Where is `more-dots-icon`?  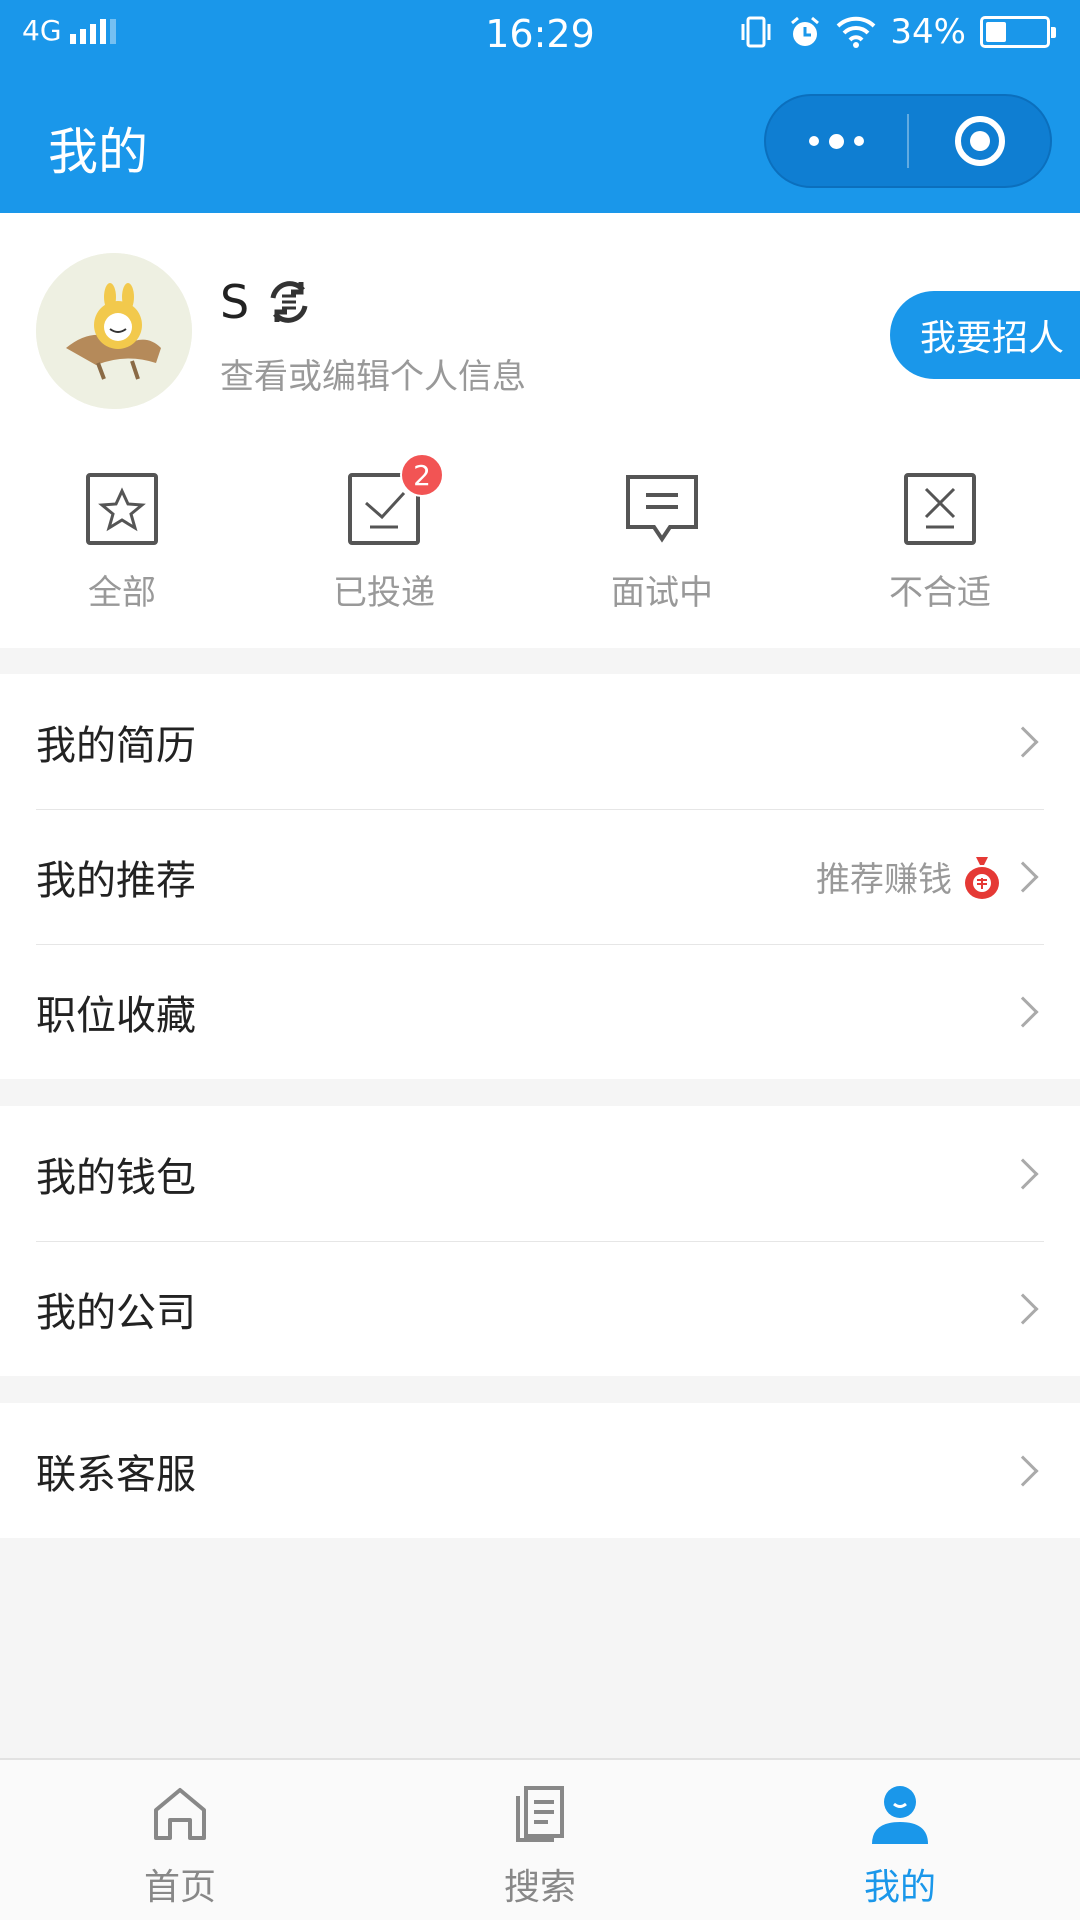 more-dots-icon is located at coordinates (836, 141).